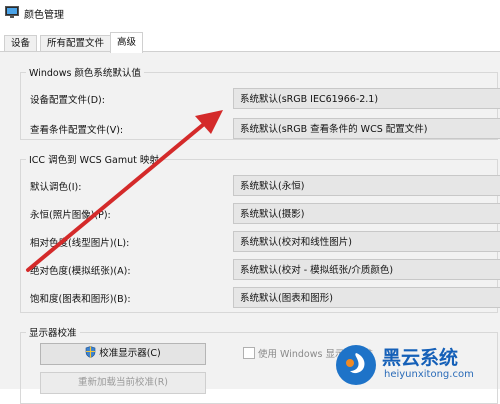 This screenshot has width=500, height=404. What do you see at coordinates (77, 130) in the screenshot?
I see `viewing-profile-label: 查看条件配置文件(V):` at bounding box center [77, 130].